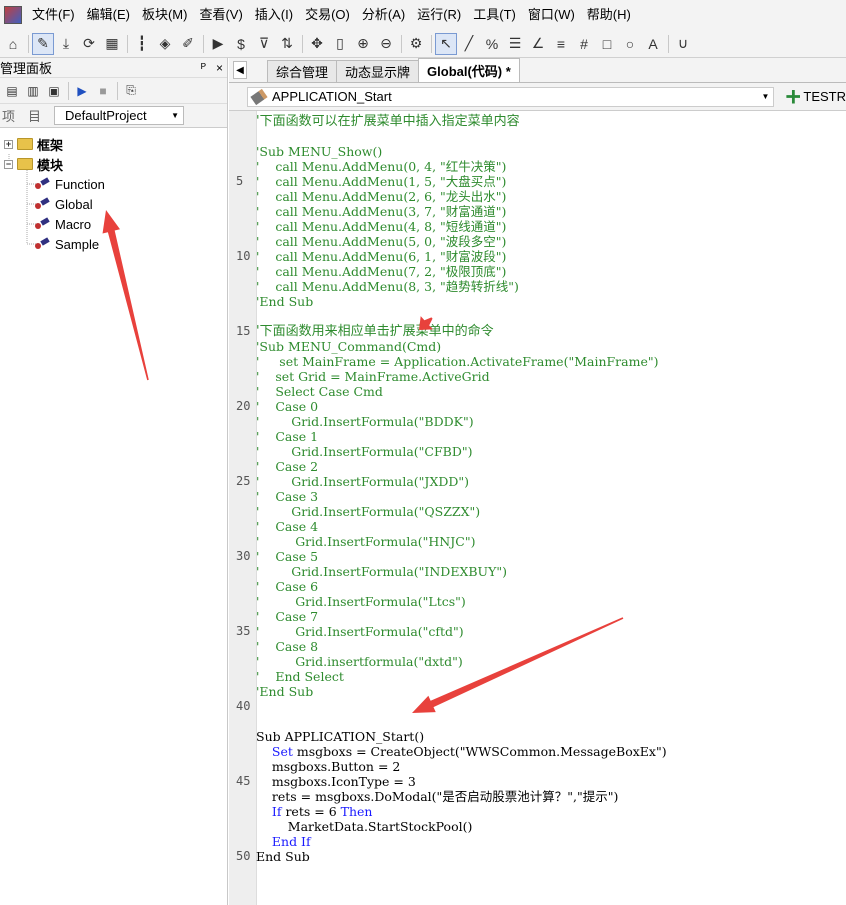 The height and width of the screenshot is (905, 846). I want to click on sort-icon: ⇅, so click(287, 44).